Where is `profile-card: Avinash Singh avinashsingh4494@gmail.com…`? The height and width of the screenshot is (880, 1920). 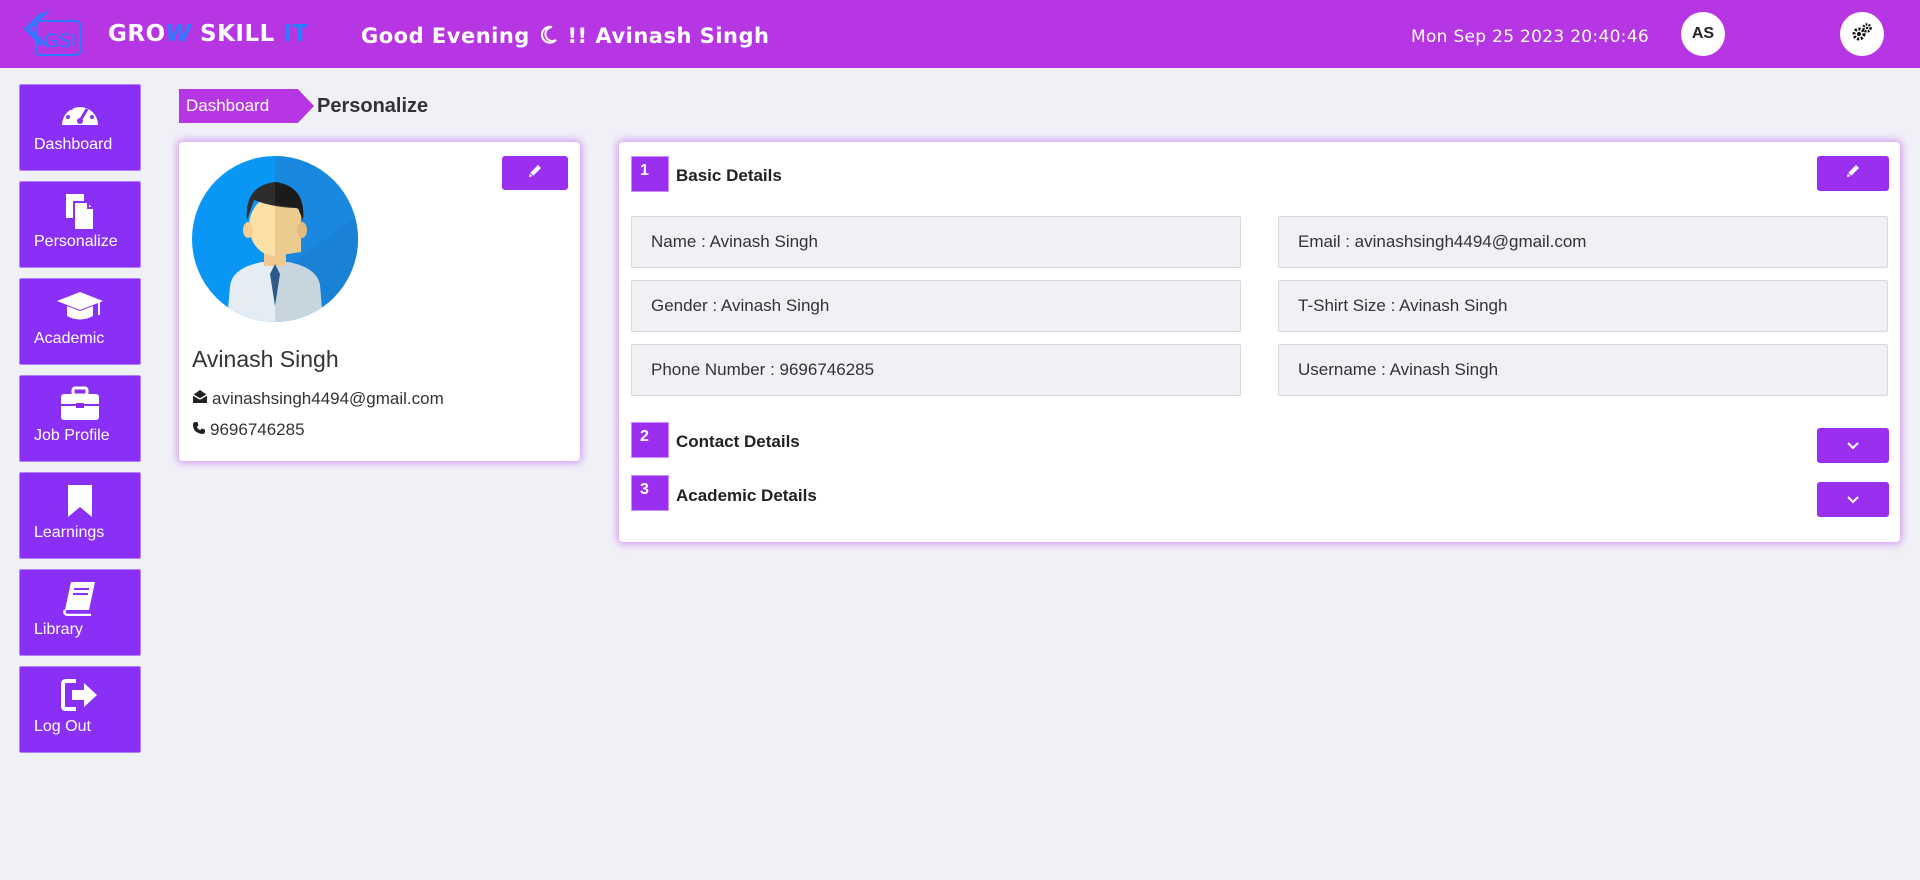
profile-card: Avinash Singh avinashsingh4494@gmail.com… is located at coordinates (379, 301).